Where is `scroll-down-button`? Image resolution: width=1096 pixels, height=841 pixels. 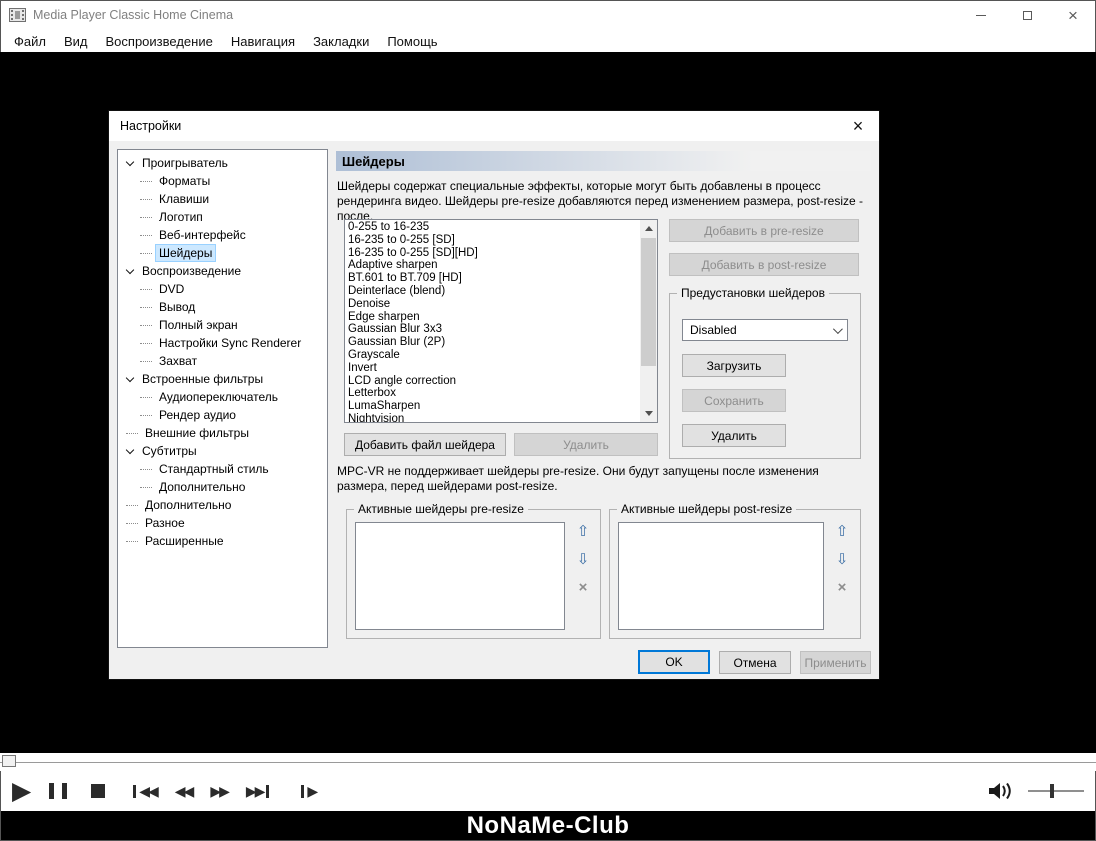
scroll-down-button is located at coordinates (648, 413).